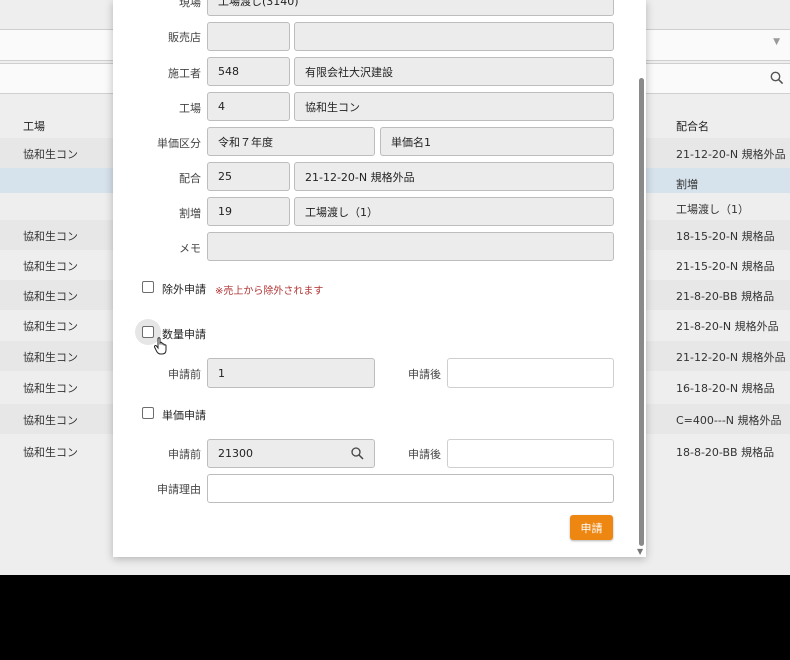 The height and width of the screenshot is (660, 790). What do you see at coordinates (34, 126) in the screenshot?
I see `column-header-factory: 工場` at bounding box center [34, 126].